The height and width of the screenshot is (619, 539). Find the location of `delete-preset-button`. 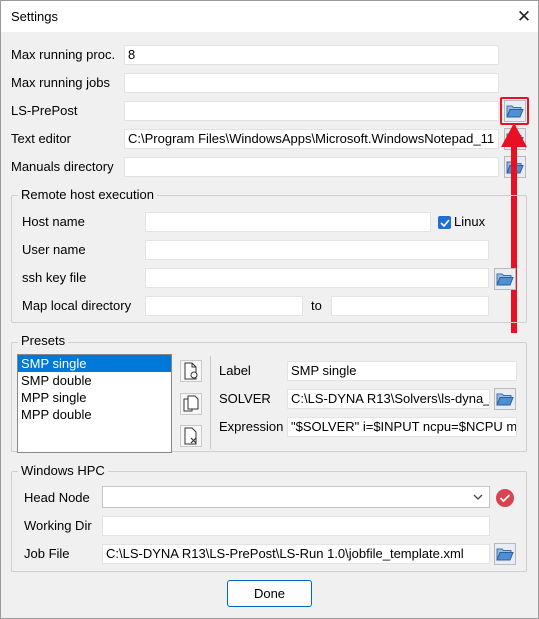

delete-preset-button is located at coordinates (191, 436).